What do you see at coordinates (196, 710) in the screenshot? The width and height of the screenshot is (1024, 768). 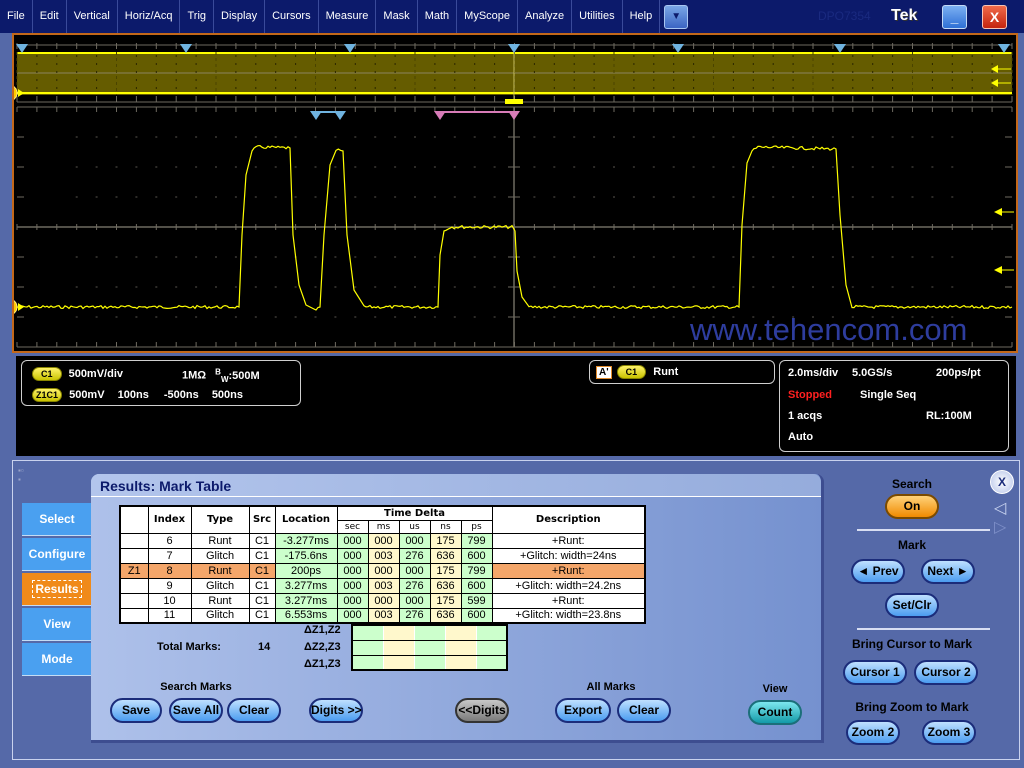 I see `save-all-button: Save All` at bounding box center [196, 710].